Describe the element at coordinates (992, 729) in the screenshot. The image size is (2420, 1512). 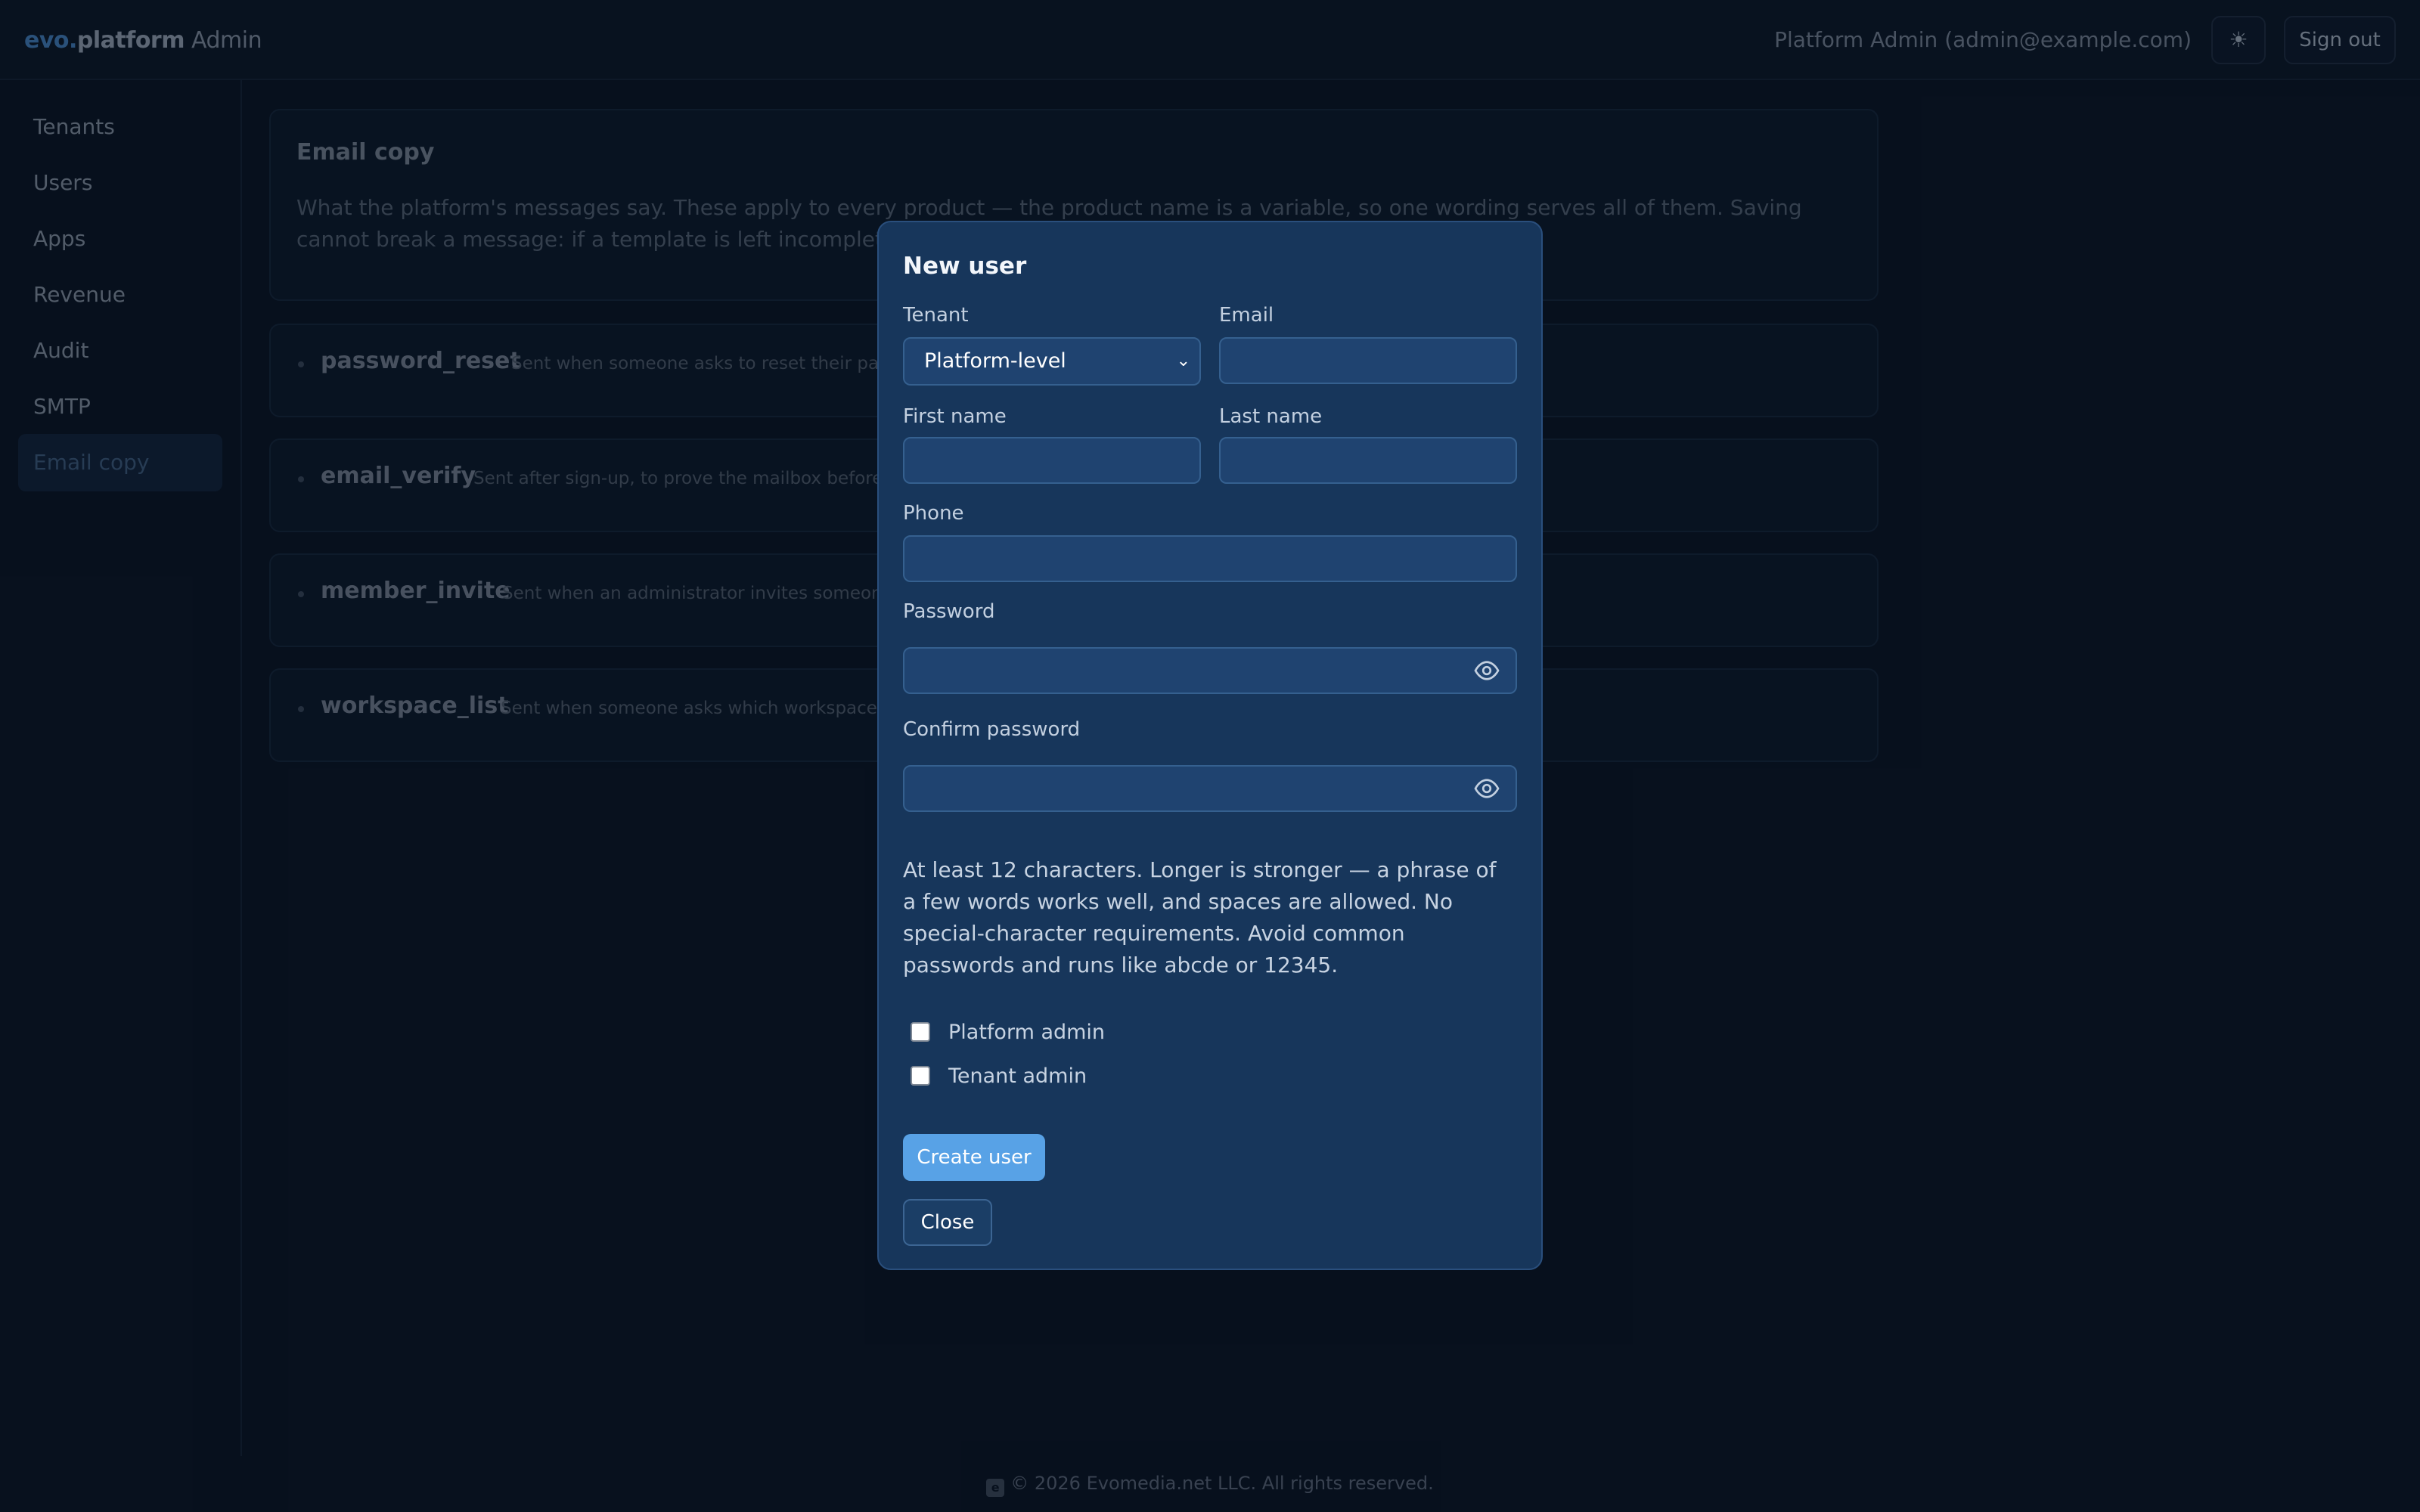
I see `confirm-password-label: Confirm password` at that location.